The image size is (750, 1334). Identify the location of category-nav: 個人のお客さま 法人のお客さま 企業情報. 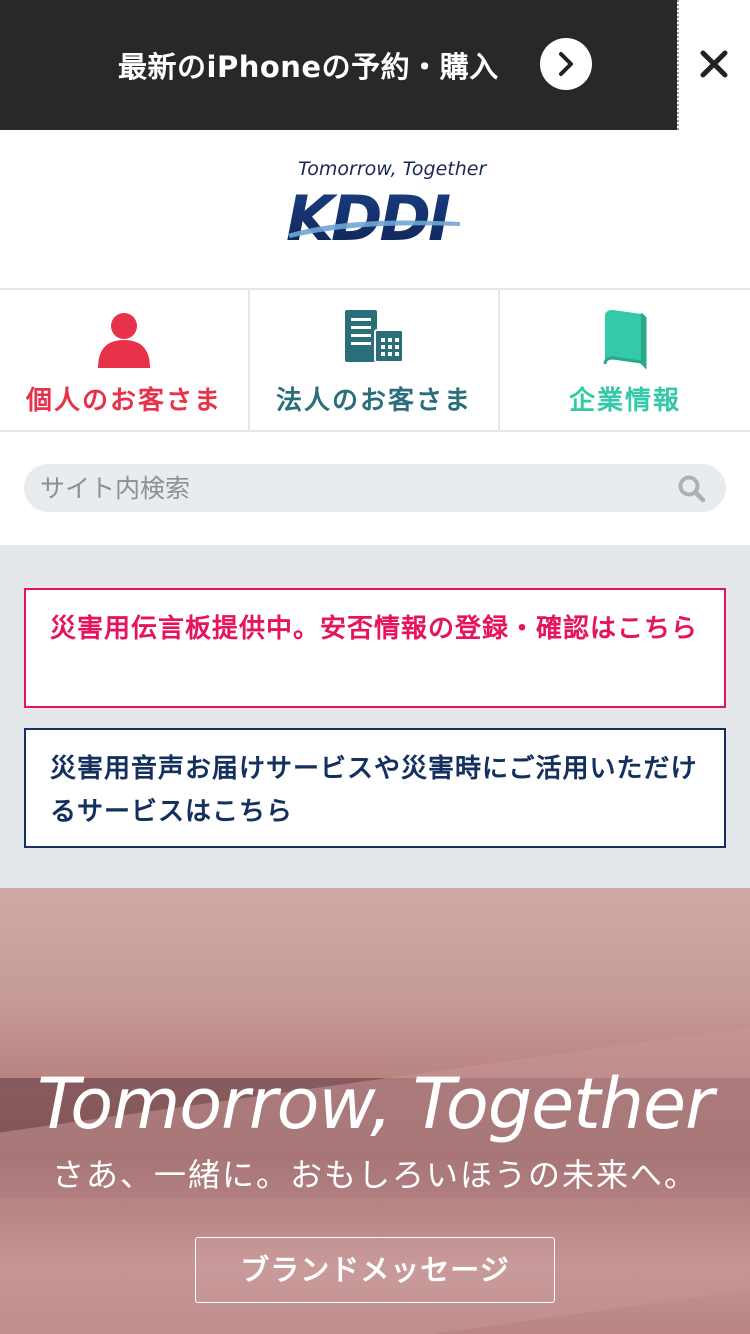
(375, 361).